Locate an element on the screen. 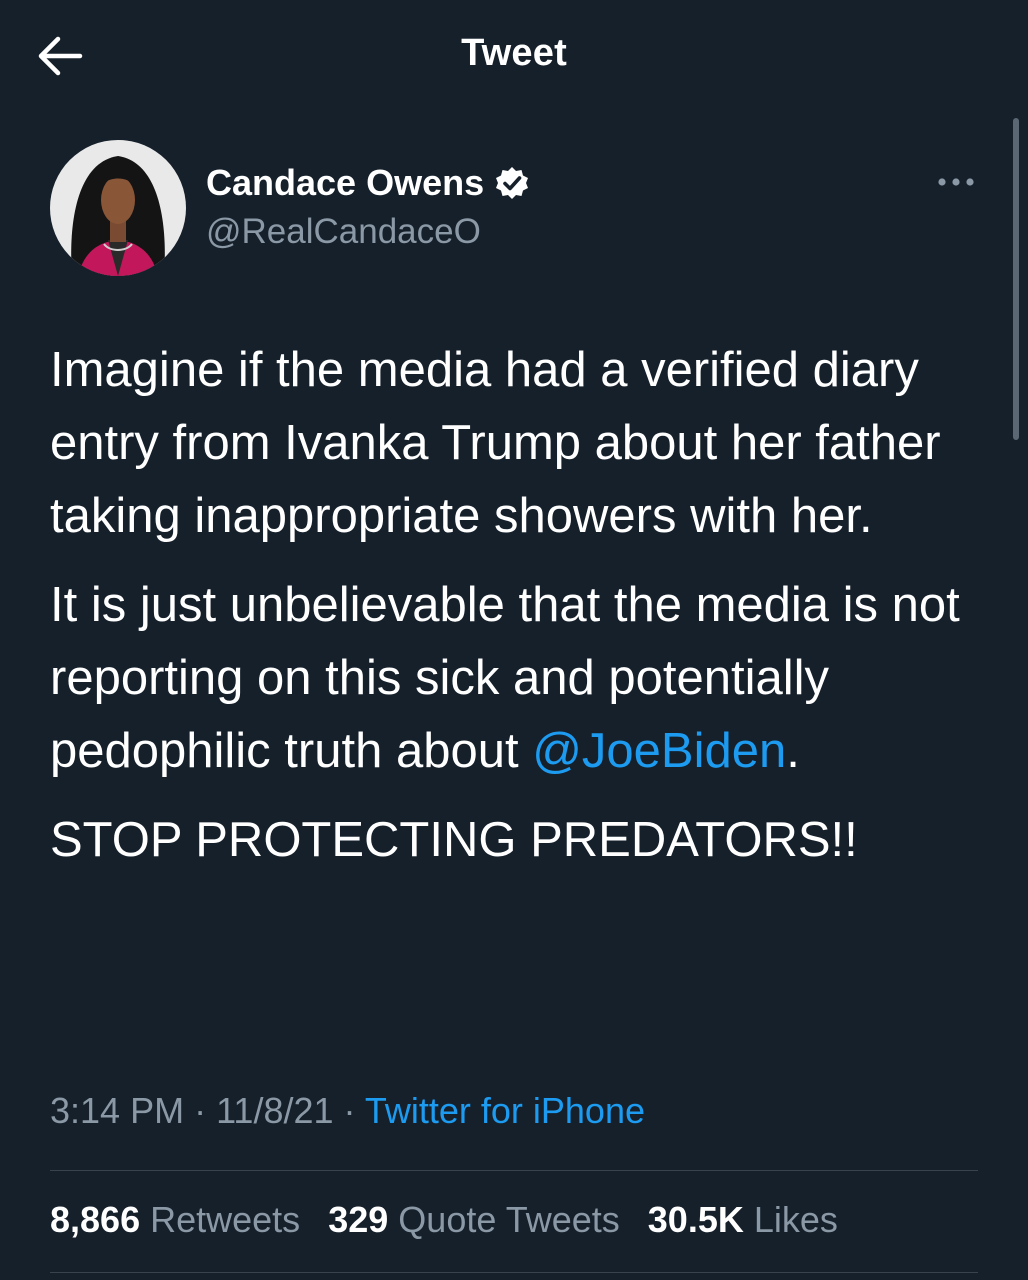 This screenshot has width=1028, height=1280. more-dots-icon is located at coordinates (956, 182).